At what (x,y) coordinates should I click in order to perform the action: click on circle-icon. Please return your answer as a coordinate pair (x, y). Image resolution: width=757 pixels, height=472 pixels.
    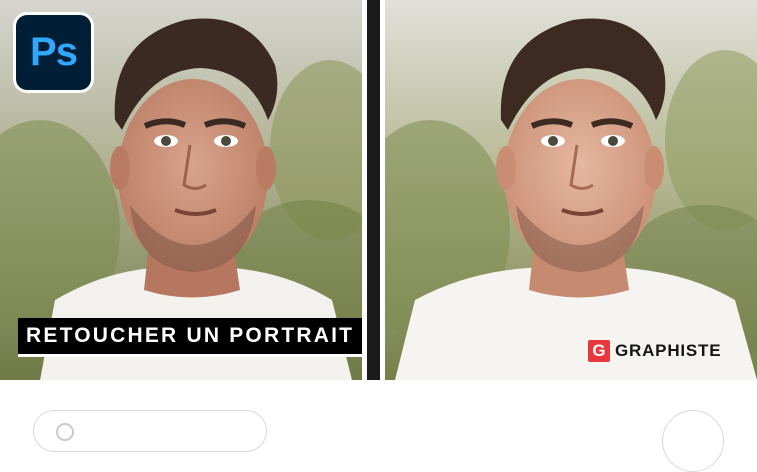
    Looking at the image, I should click on (65, 432).